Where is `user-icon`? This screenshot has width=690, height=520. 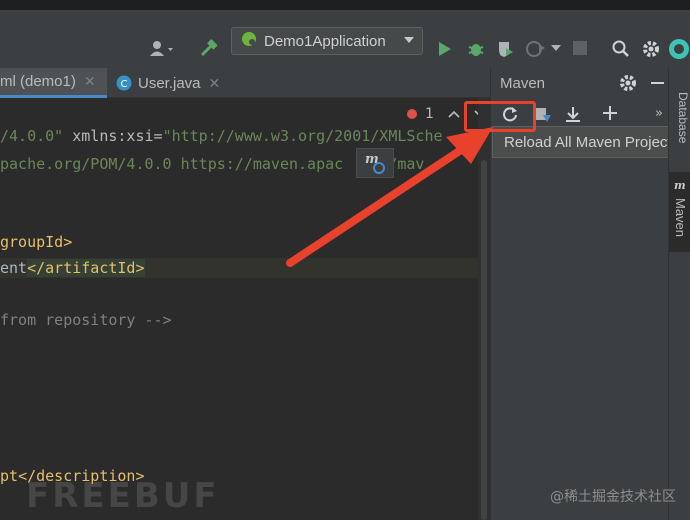 user-icon is located at coordinates (163, 49).